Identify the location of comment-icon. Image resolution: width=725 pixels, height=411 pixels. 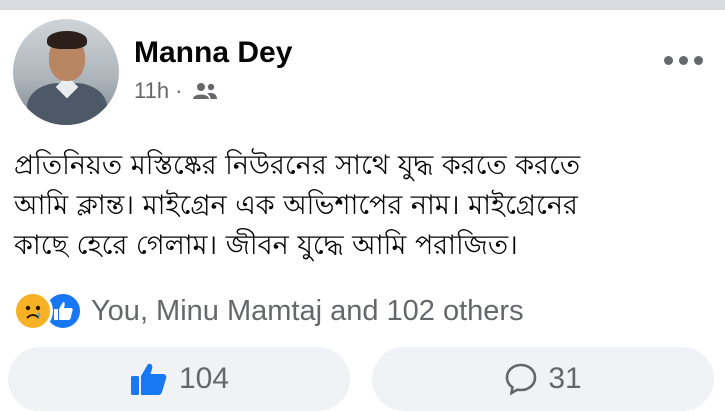
(521, 379).